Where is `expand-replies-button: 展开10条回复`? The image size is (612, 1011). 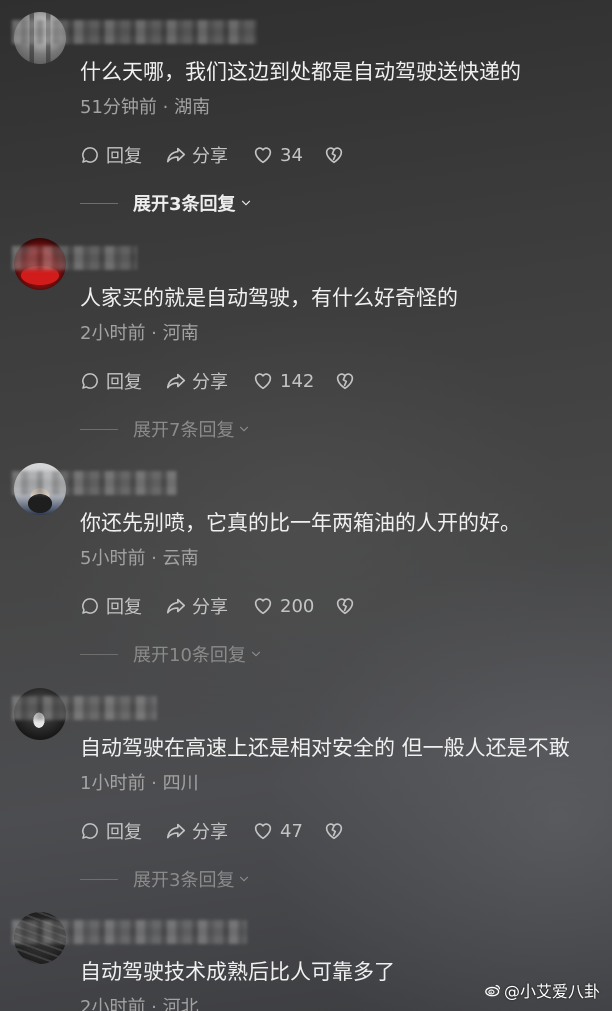 expand-replies-button: 展开10条回复 is located at coordinates (171, 654).